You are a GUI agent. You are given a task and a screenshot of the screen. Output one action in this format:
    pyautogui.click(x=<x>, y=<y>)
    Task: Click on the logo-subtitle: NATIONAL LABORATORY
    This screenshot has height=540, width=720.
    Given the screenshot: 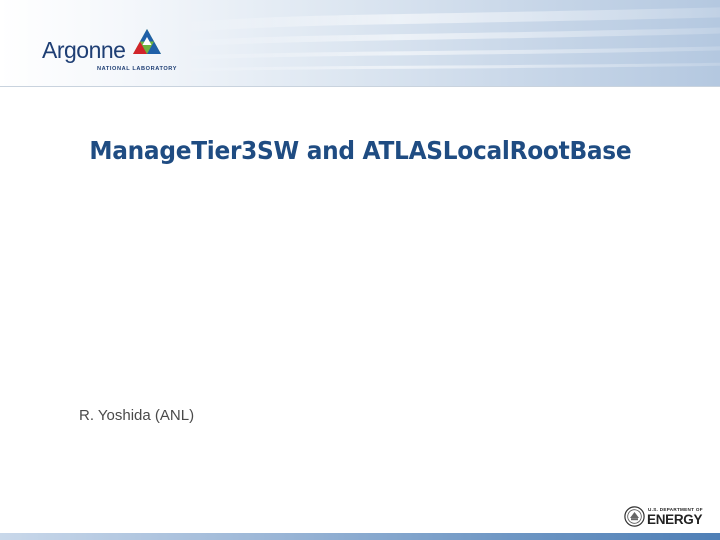 What is the action you would take?
    pyautogui.click(x=137, y=69)
    